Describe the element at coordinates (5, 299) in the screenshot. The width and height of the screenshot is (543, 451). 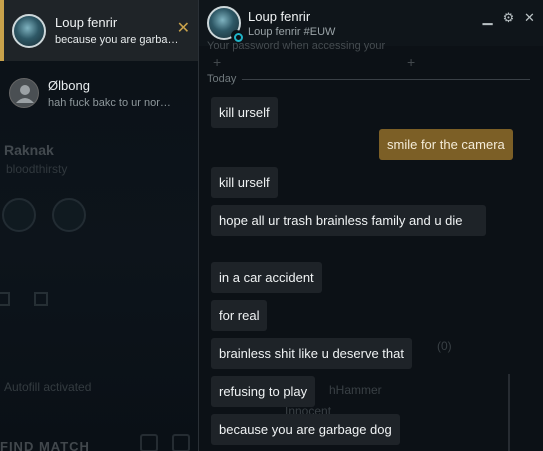
I see `edit-icon` at that location.